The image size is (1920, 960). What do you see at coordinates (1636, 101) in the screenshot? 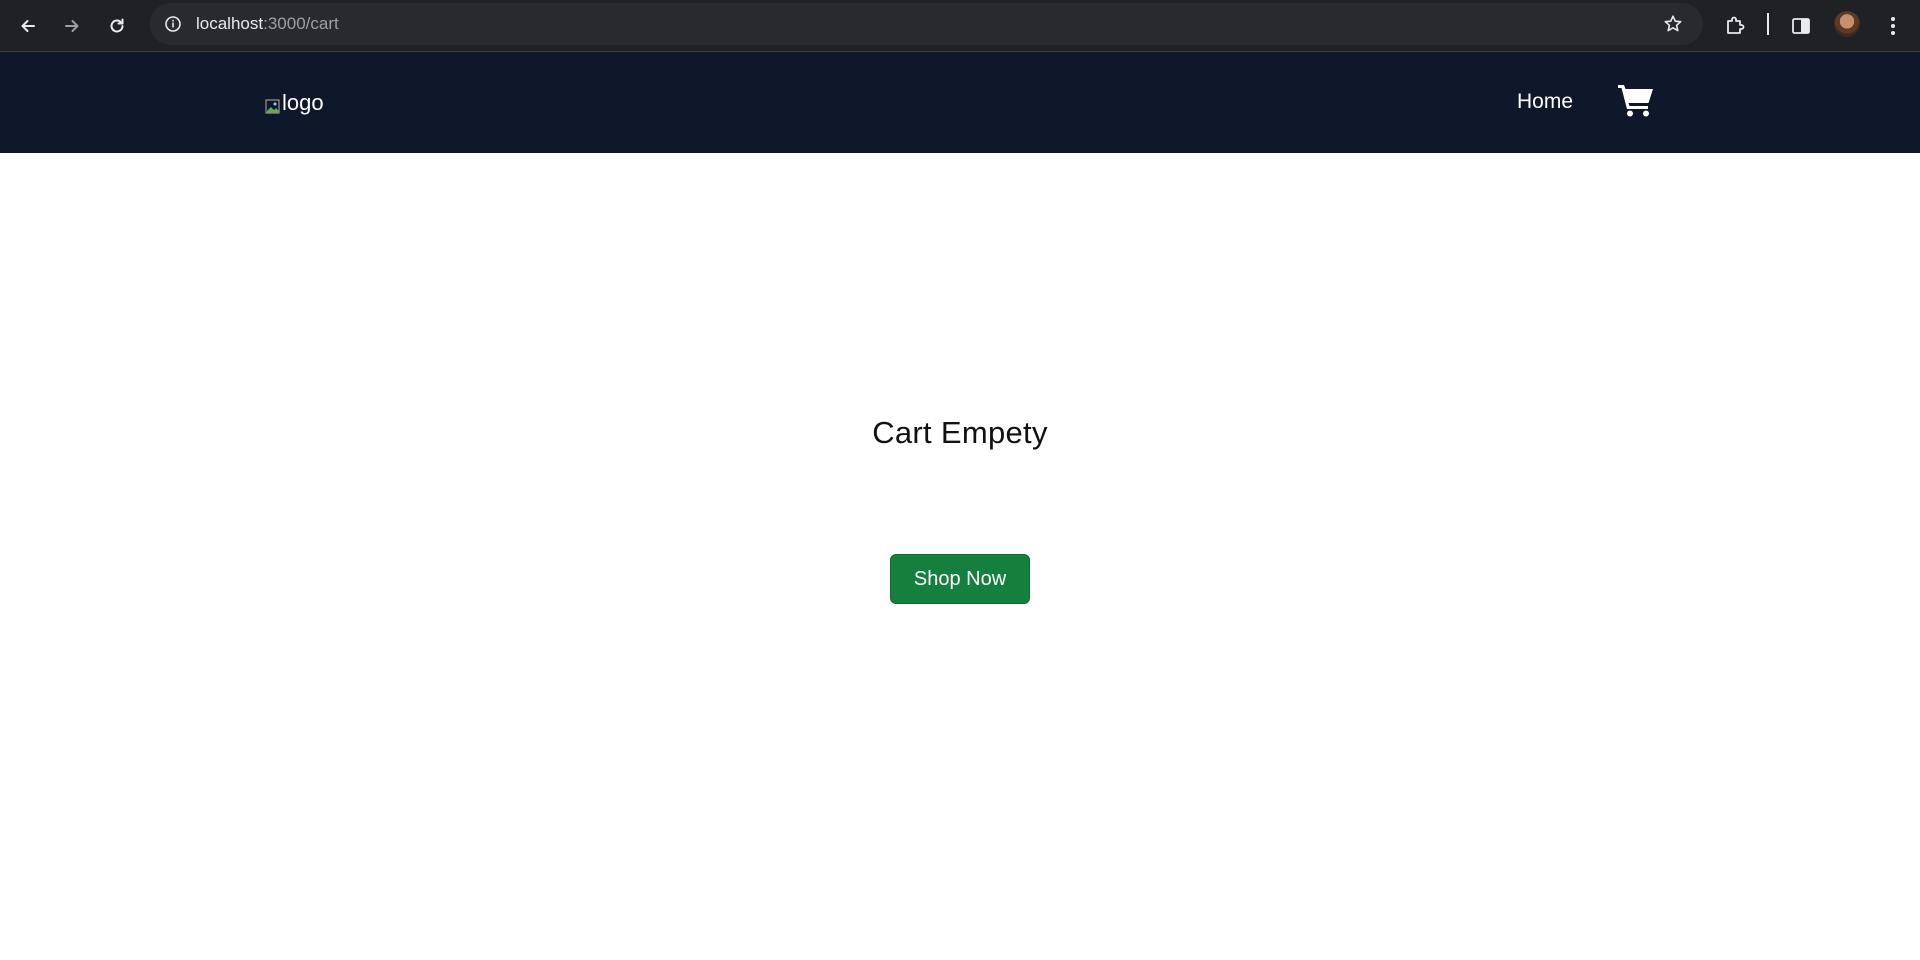
I see `shopping-cart-icon` at bounding box center [1636, 101].